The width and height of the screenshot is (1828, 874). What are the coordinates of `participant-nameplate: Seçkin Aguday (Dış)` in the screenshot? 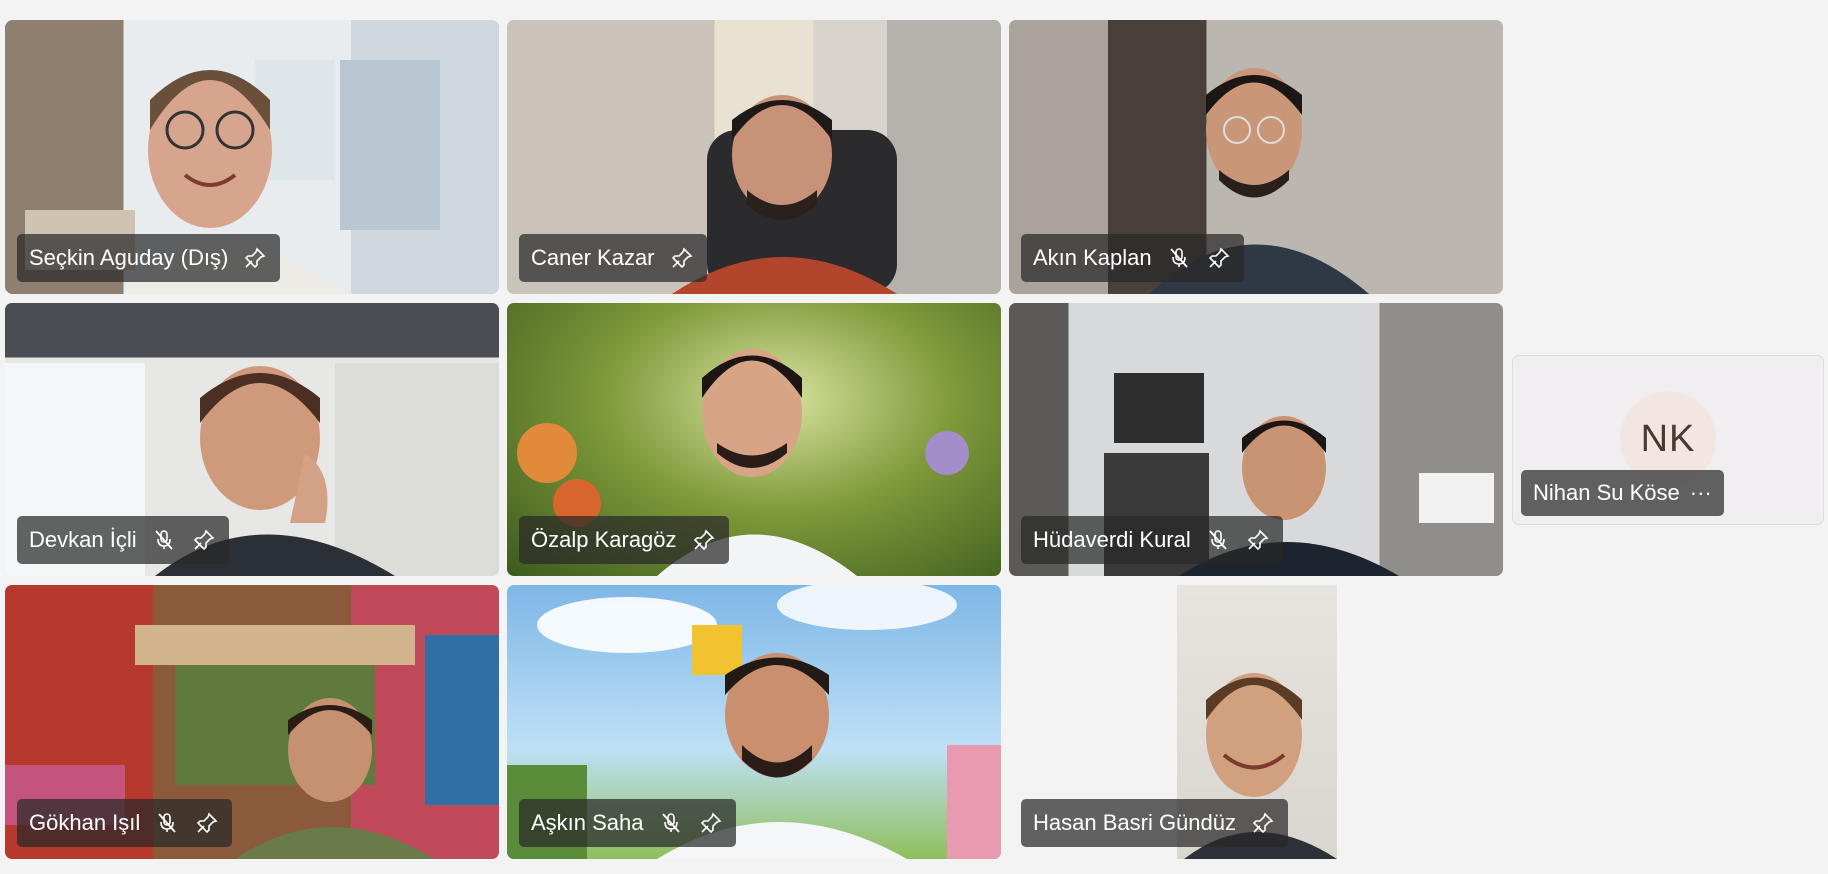 It's located at (149, 258).